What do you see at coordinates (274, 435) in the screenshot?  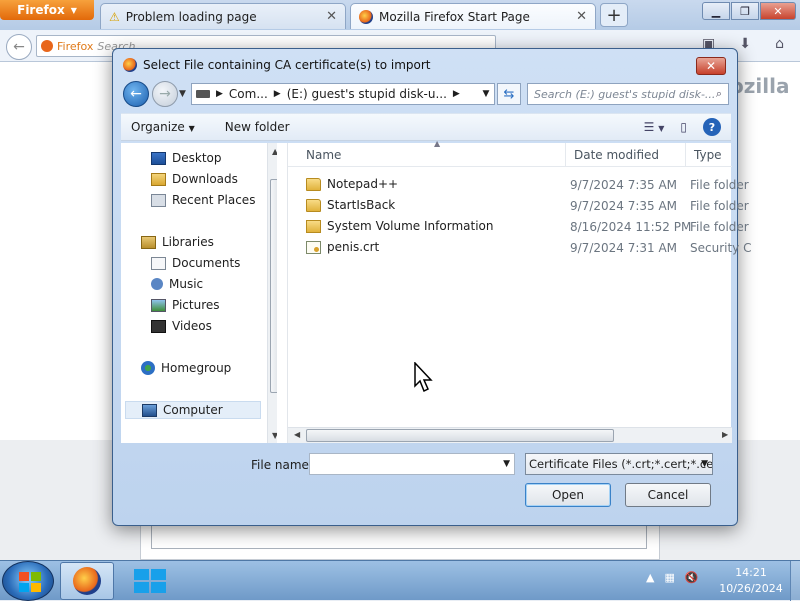 I see `scroll-down-icon: ▼` at bounding box center [274, 435].